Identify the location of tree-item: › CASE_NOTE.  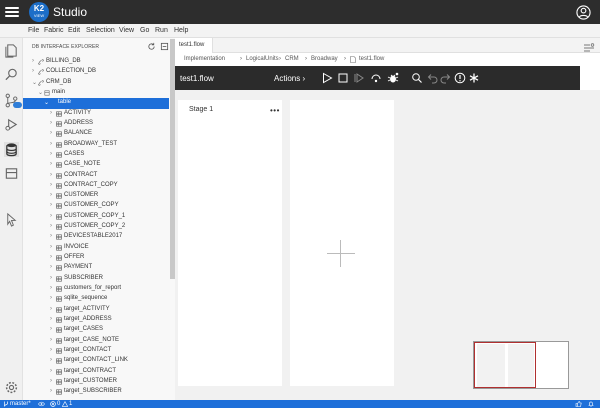
(96, 165).